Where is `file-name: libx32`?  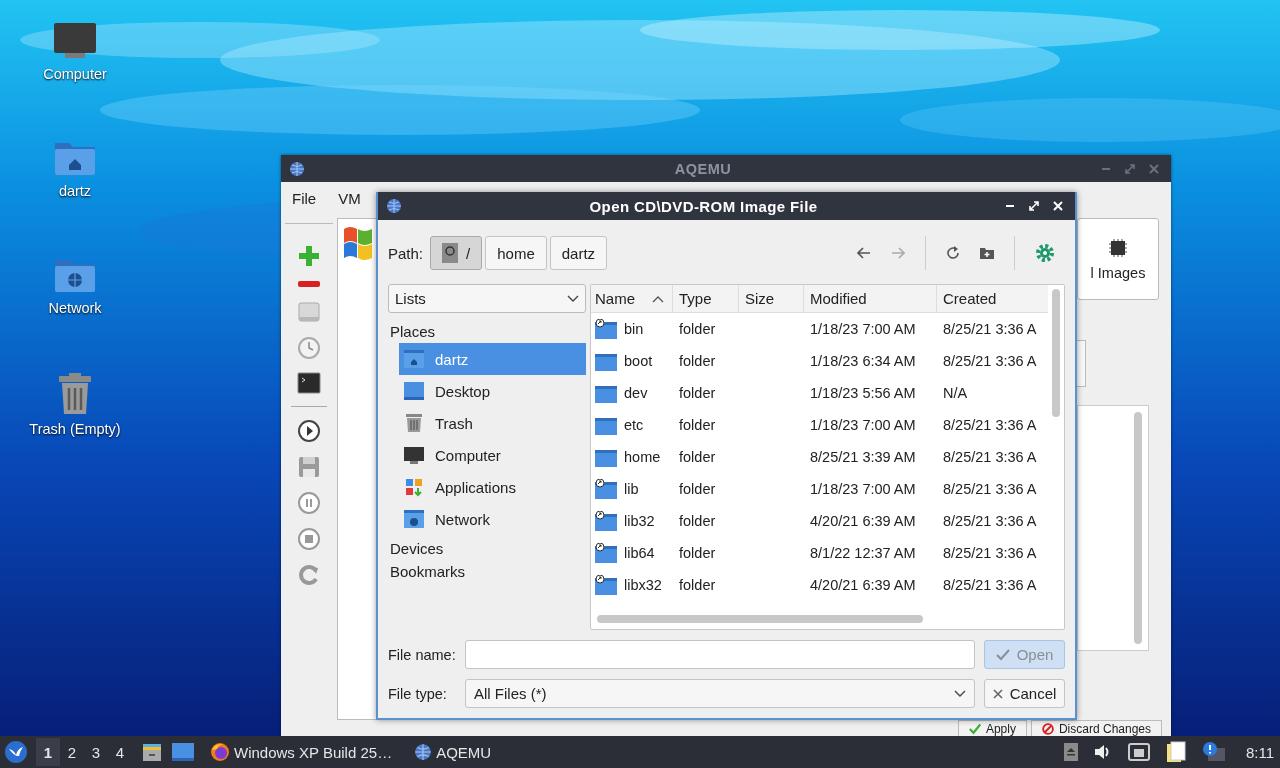 file-name: libx32 is located at coordinates (643, 585).